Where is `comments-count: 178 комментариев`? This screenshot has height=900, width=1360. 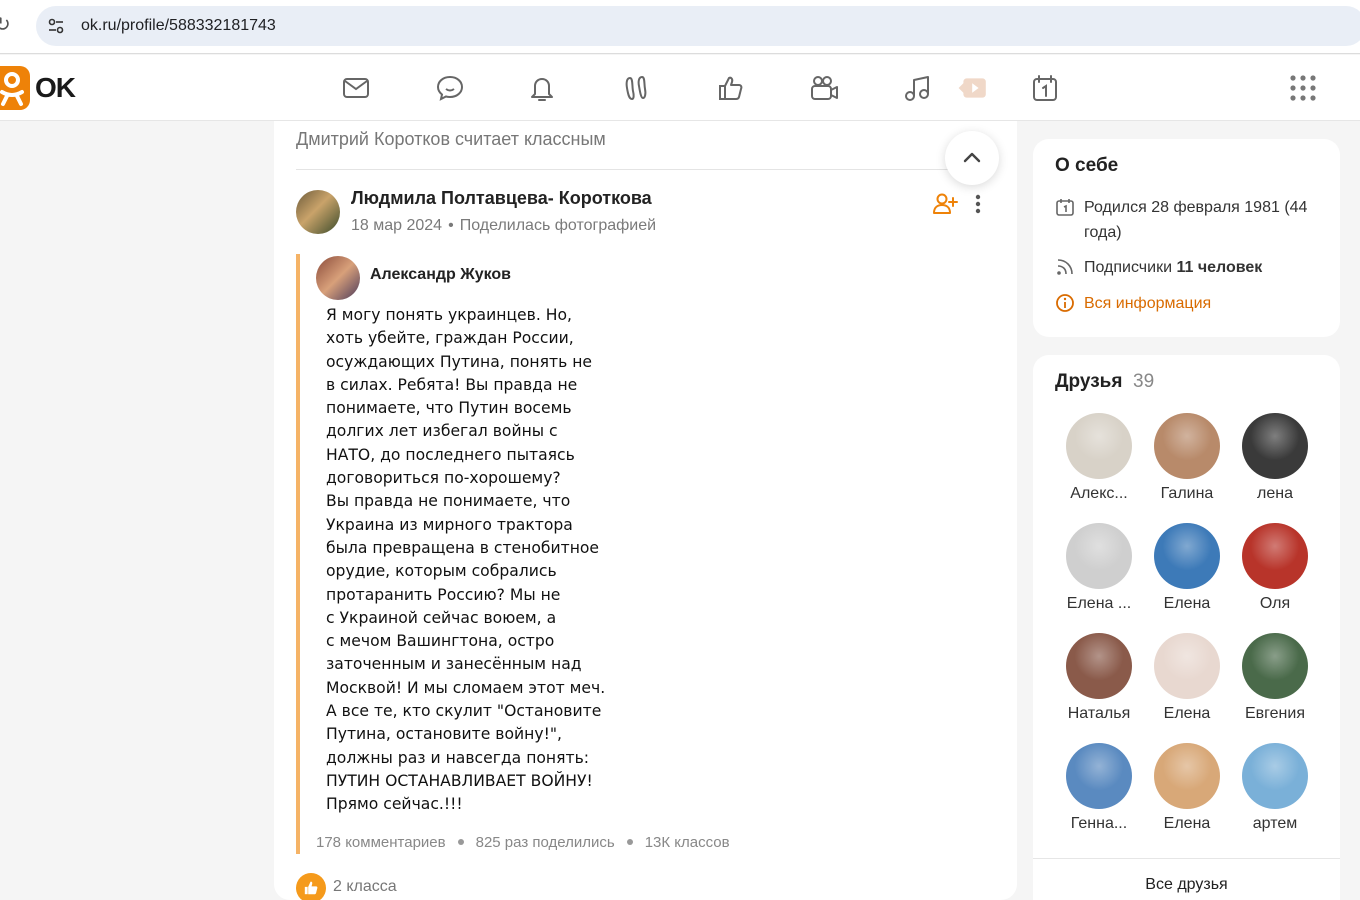
comments-count: 178 комментариев is located at coordinates (381, 842).